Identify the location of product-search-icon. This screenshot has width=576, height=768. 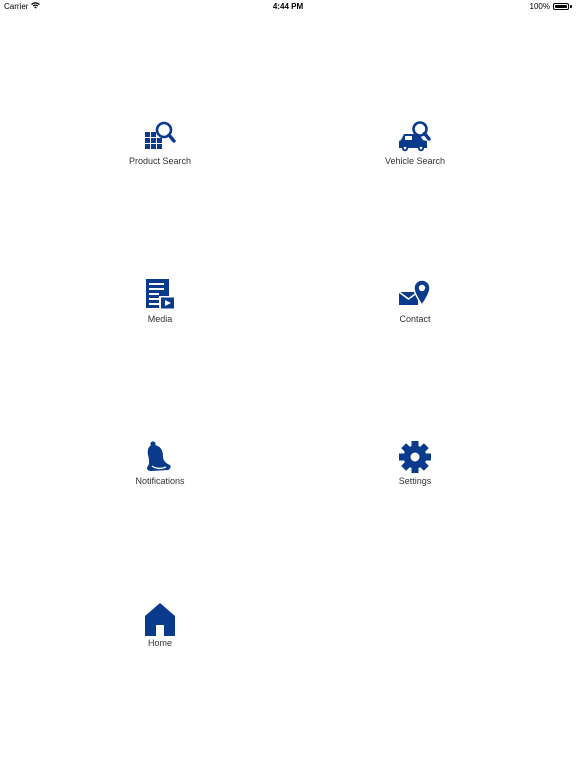
(160, 137).